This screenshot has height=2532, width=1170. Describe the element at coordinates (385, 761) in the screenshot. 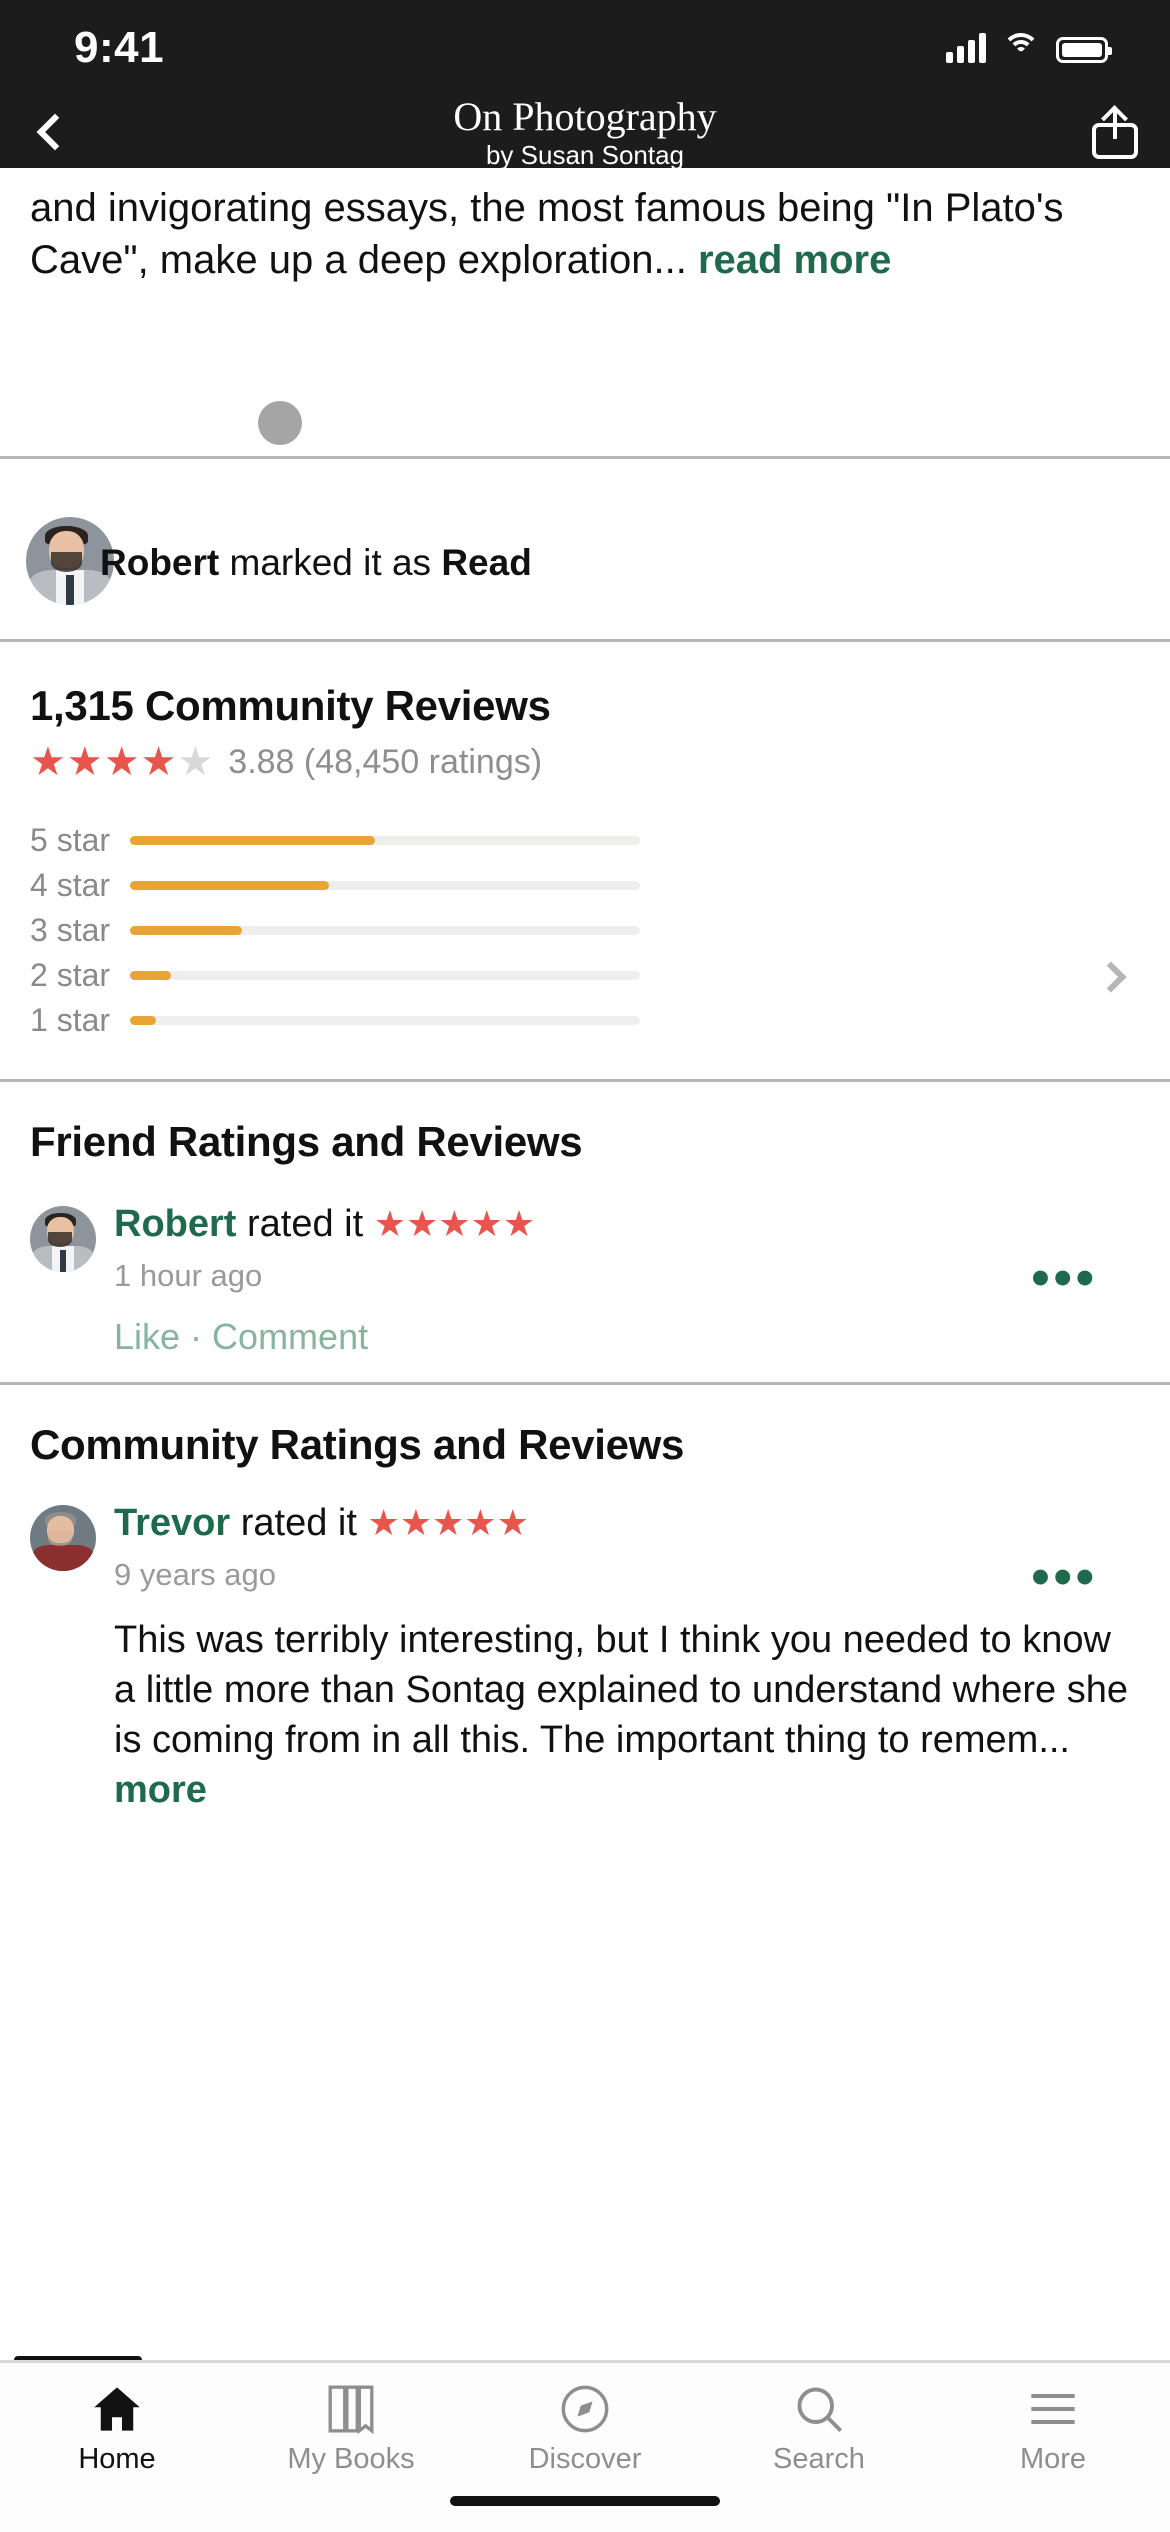

I see `average-rating-text: 3.88 (48,450 ratings)` at that location.